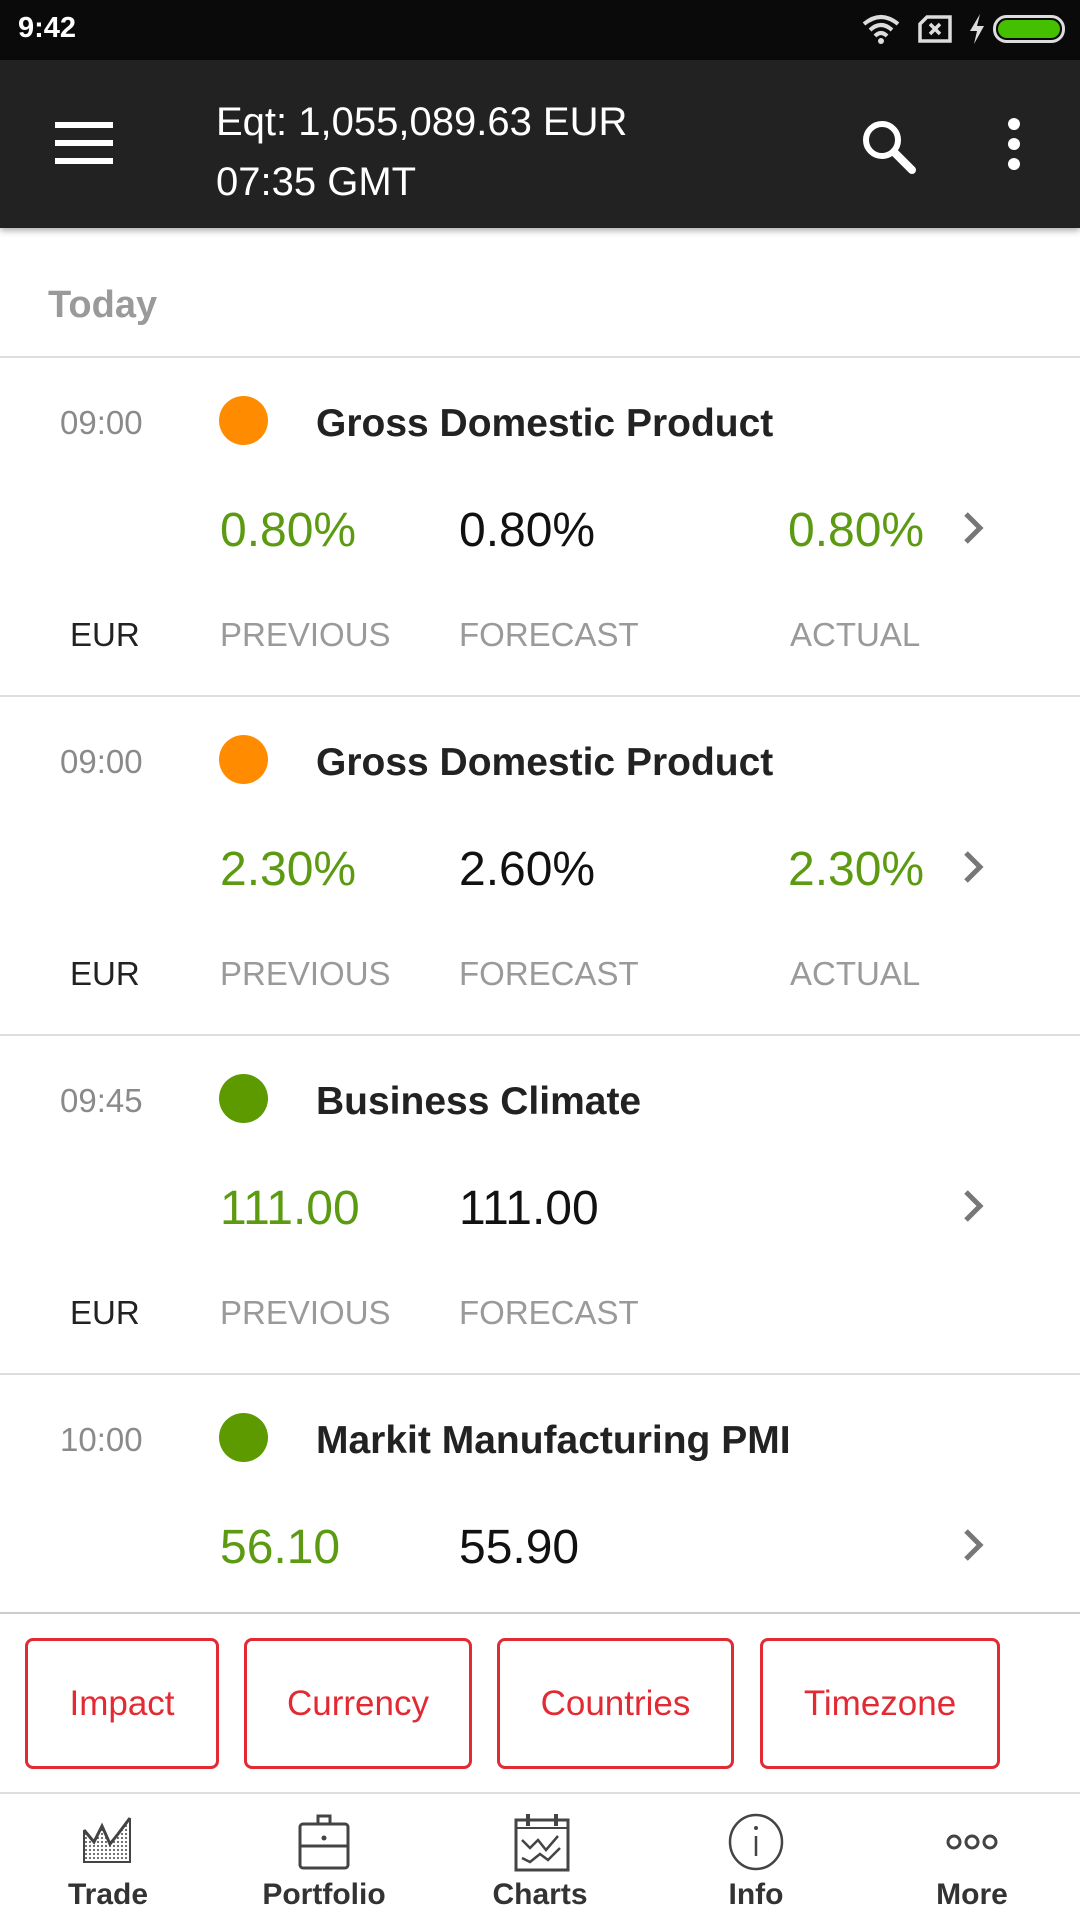 This screenshot has width=1080, height=1920. What do you see at coordinates (107, 1840) in the screenshot?
I see `trade-icon` at bounding box center [107, 1840].